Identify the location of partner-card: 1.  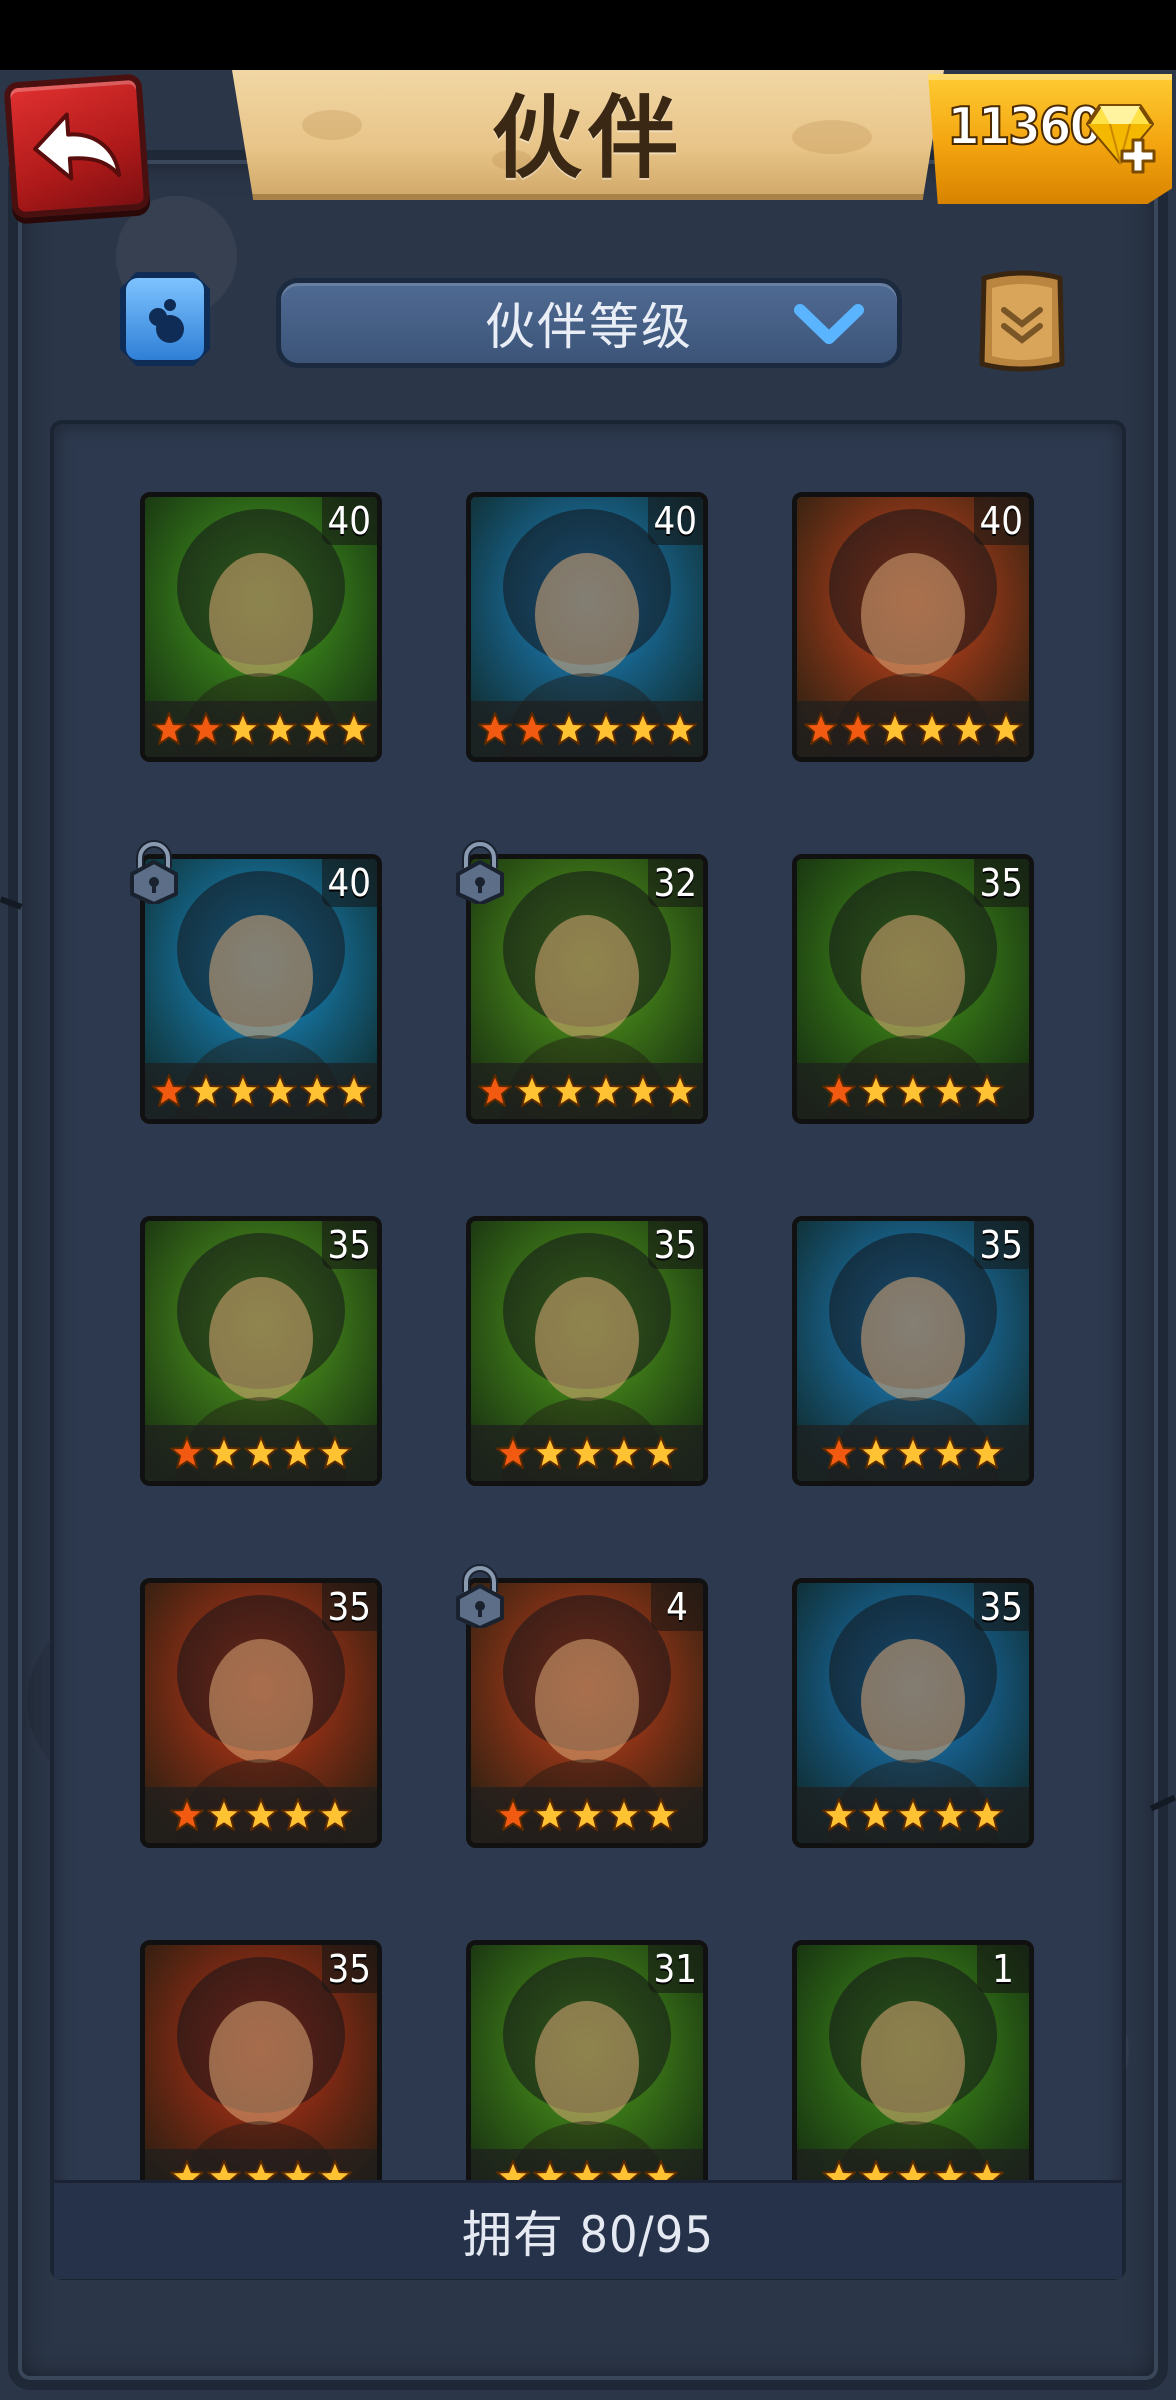
(913, 2060).